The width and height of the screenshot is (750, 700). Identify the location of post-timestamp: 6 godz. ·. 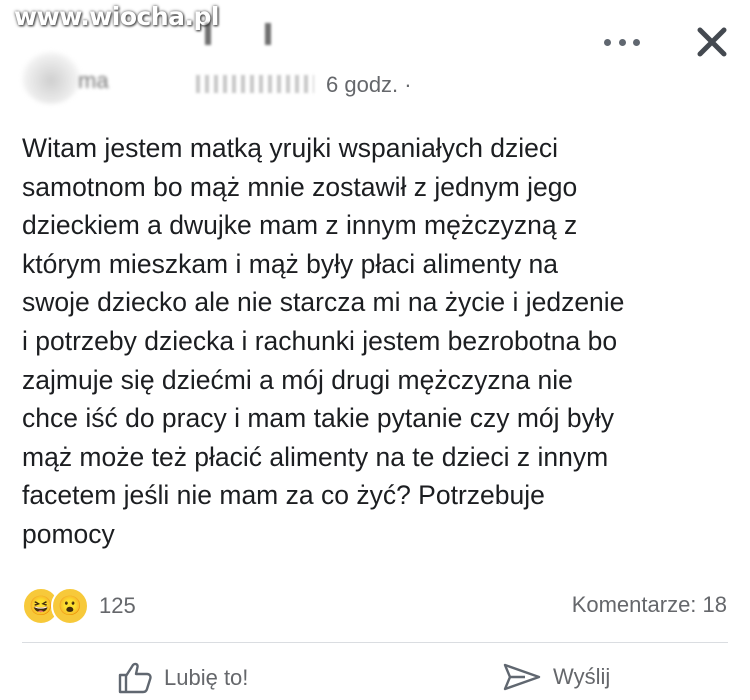
(369, 85).